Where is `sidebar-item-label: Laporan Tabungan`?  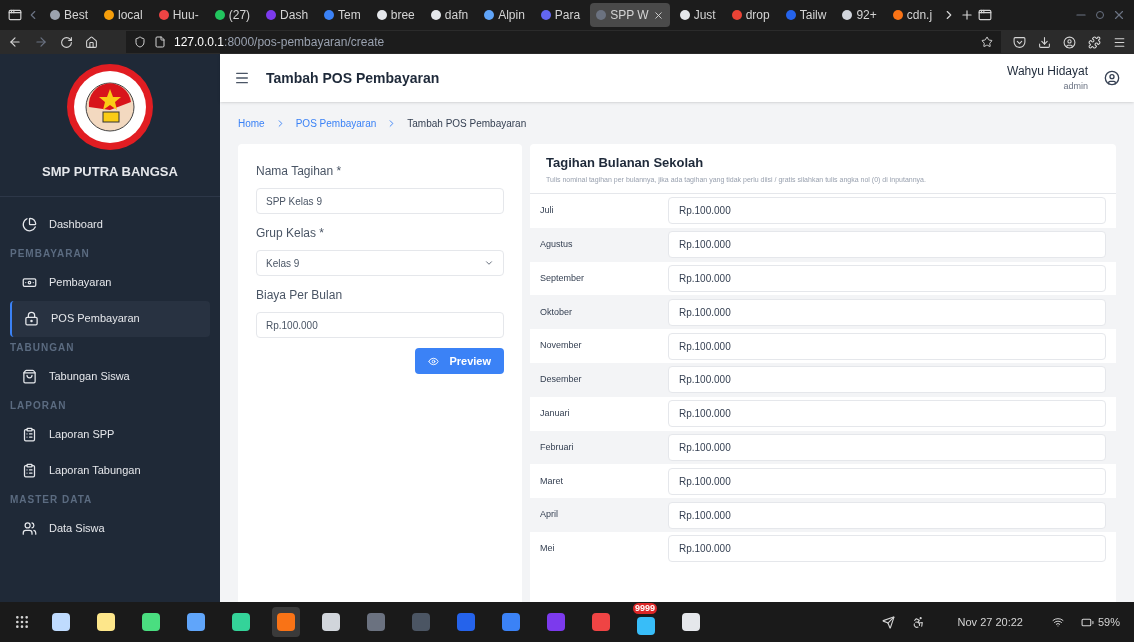
sidebar-item-label: Laporan Tabungan is located at coordinates (95, 471).